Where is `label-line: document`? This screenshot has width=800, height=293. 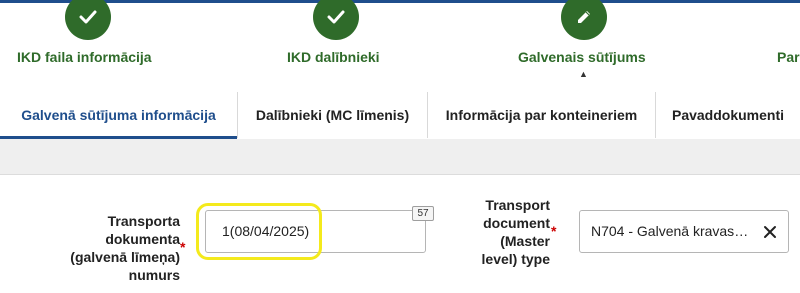 label-line: document is located at coordinates (516, 223).